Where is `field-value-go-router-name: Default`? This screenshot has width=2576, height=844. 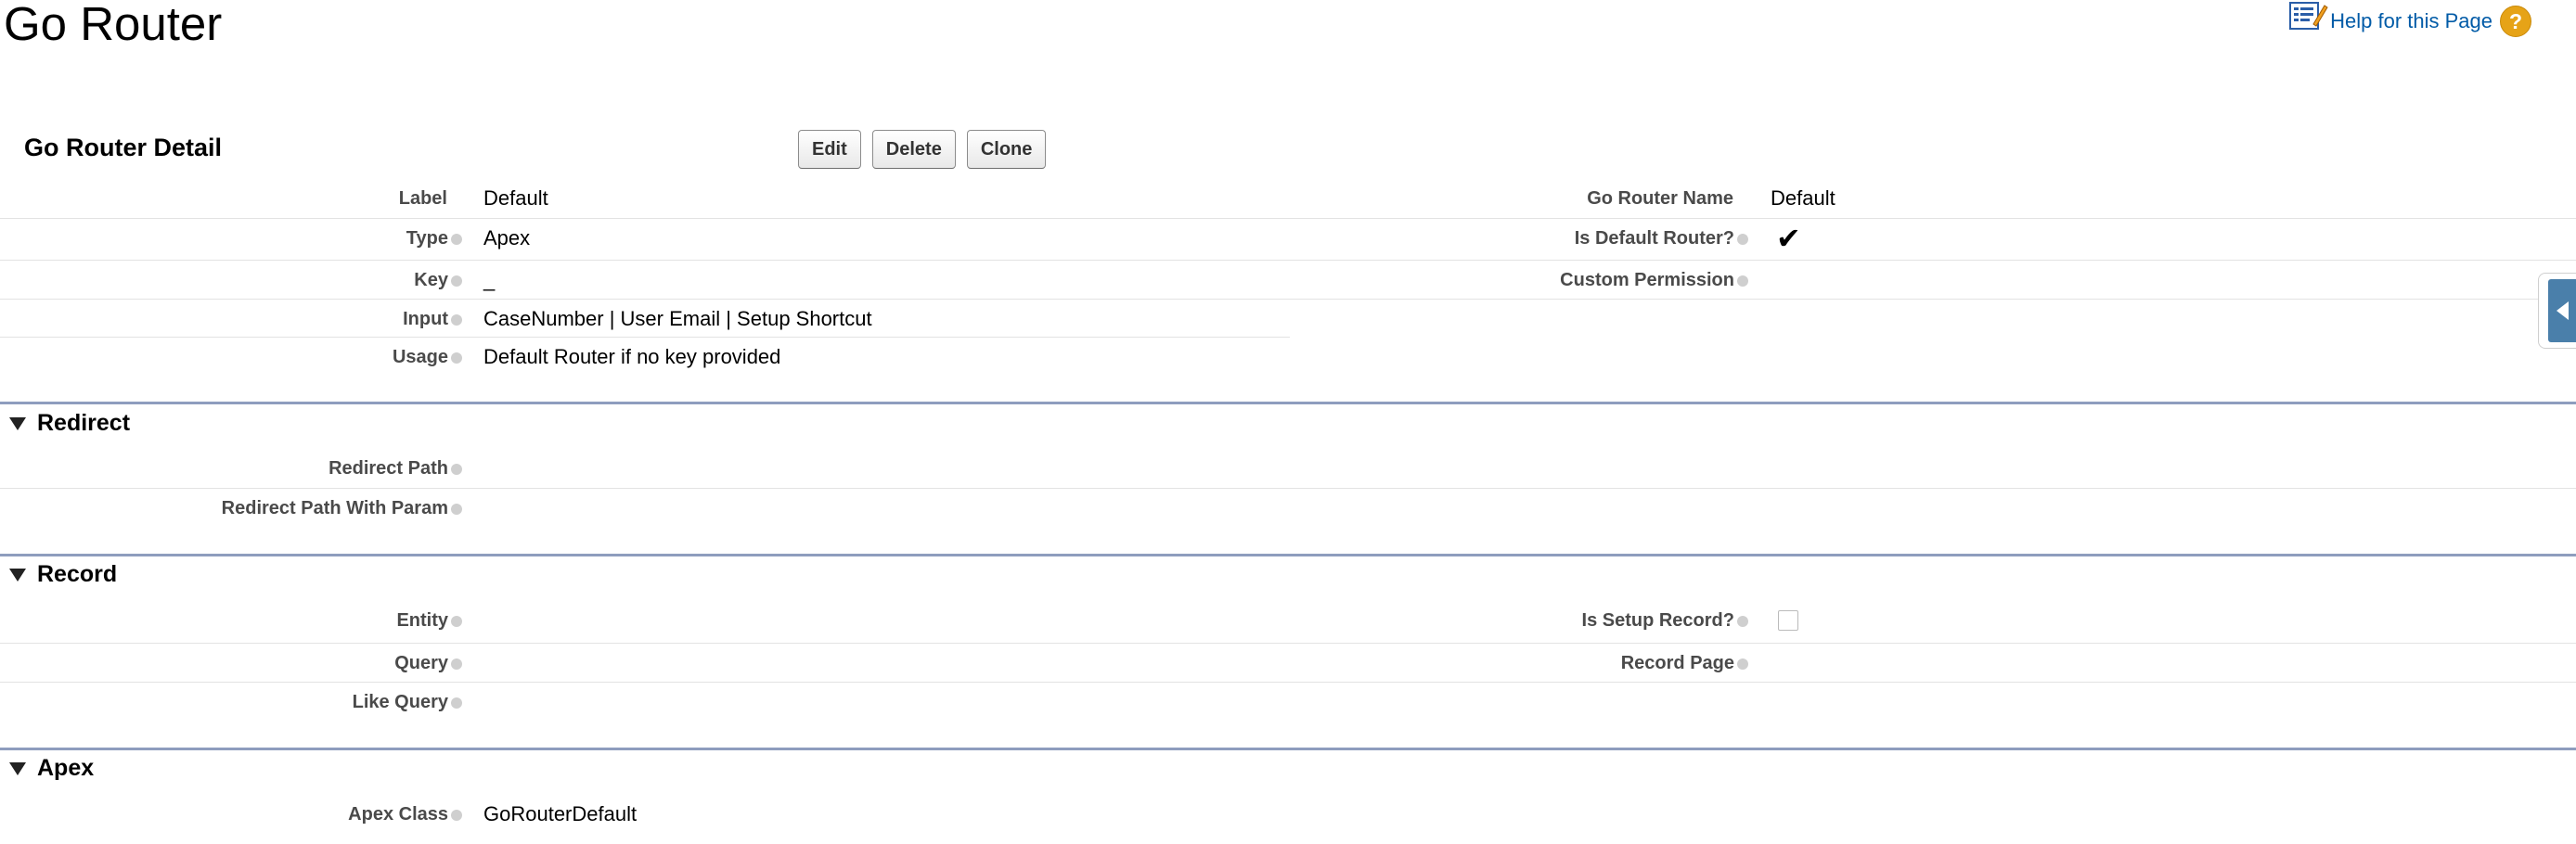 field-value-go-router-name: Default is located at coordinates (1803, 198).